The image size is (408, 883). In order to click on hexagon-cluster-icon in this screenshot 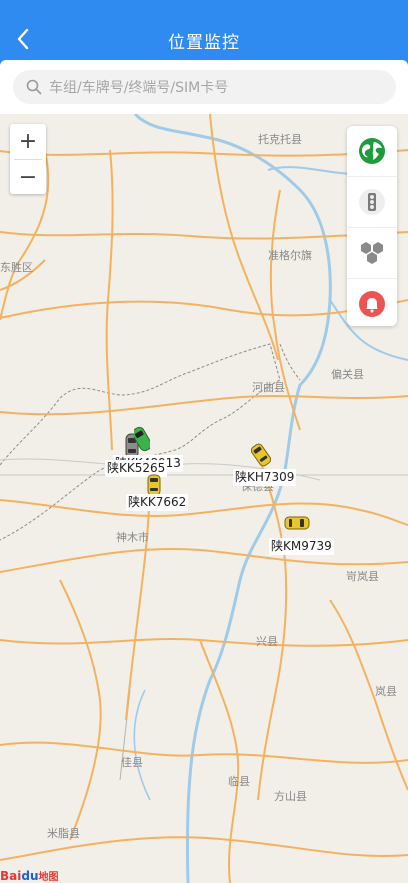, I will do `click(372, 253)`.